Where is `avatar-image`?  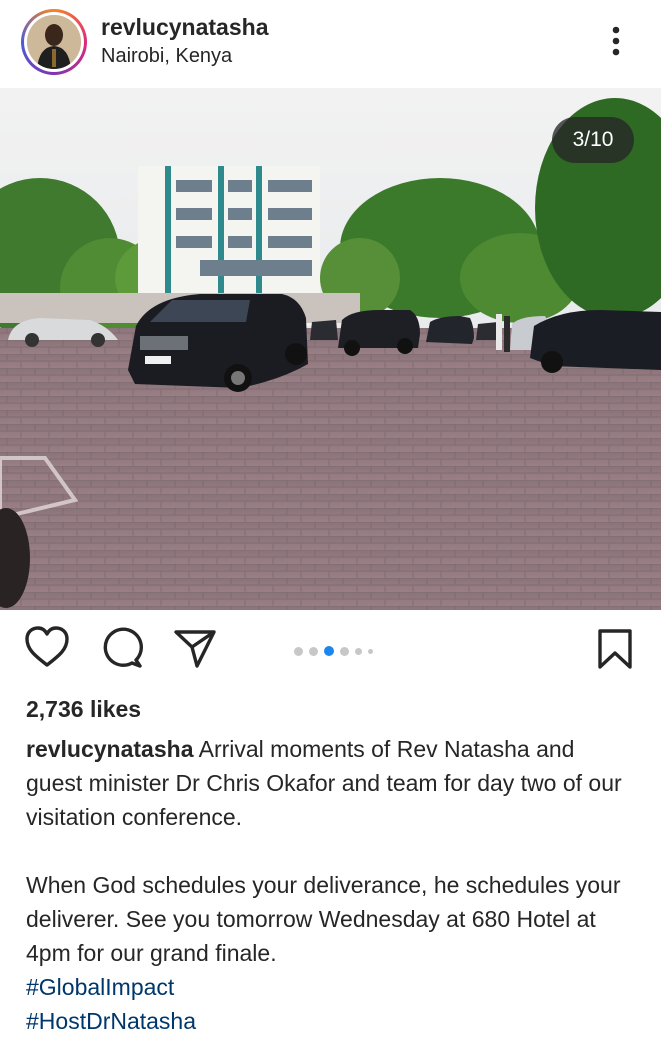
avatar-image is located at coordinates (54, 42).